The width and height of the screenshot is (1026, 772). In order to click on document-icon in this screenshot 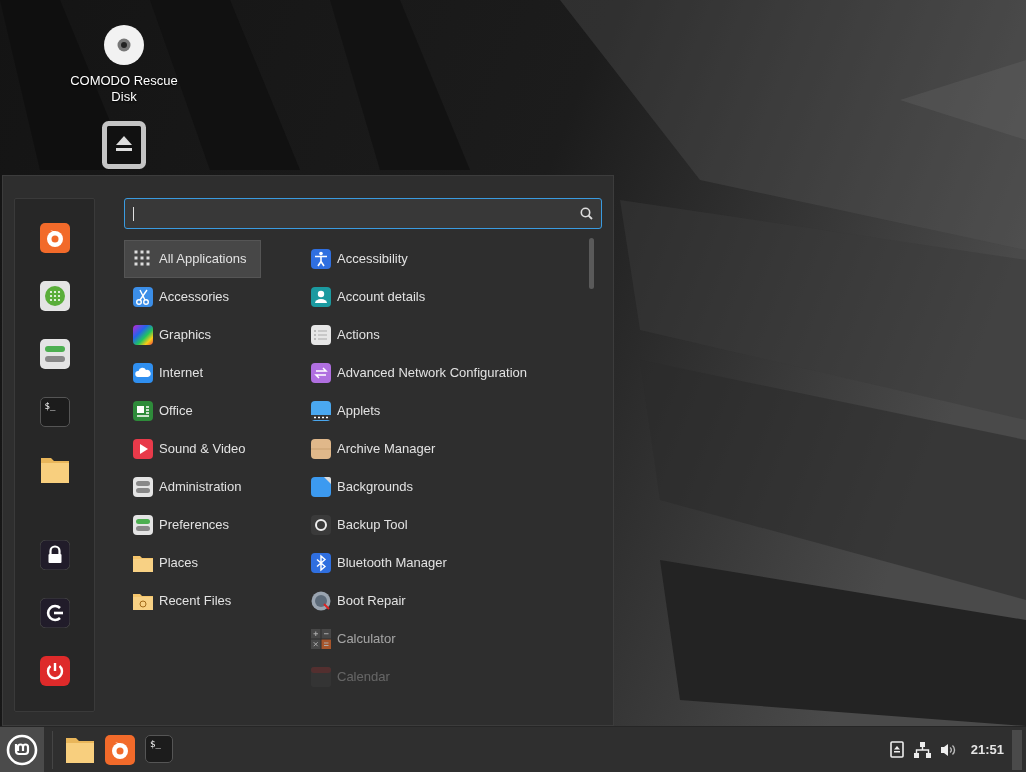, I will do `click(143, 411)`.